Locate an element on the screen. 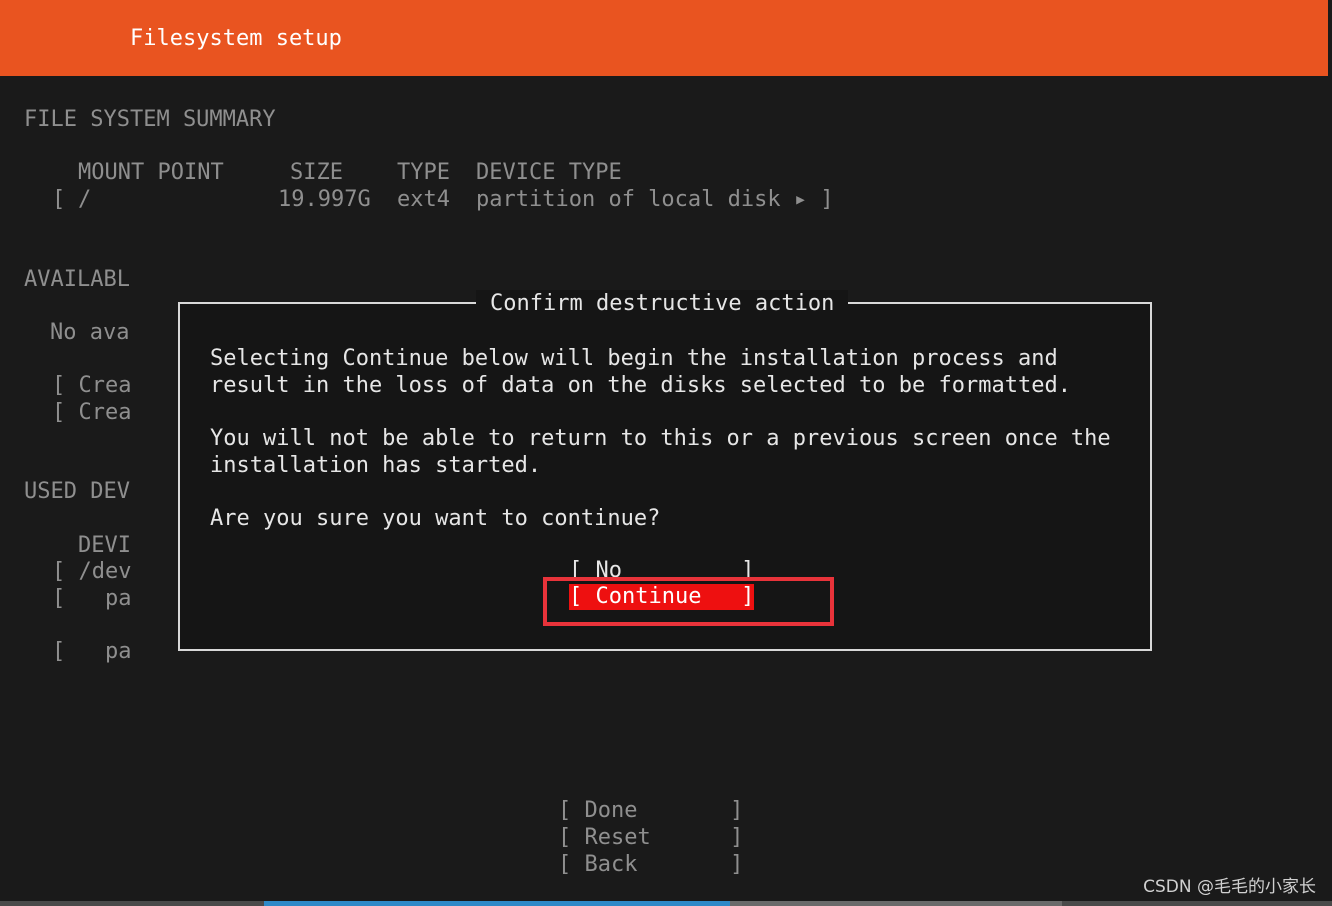 This screenshot has height=906, width=1332. col-device-type: DEVICE TYPE is located at coordinates (549, 172).